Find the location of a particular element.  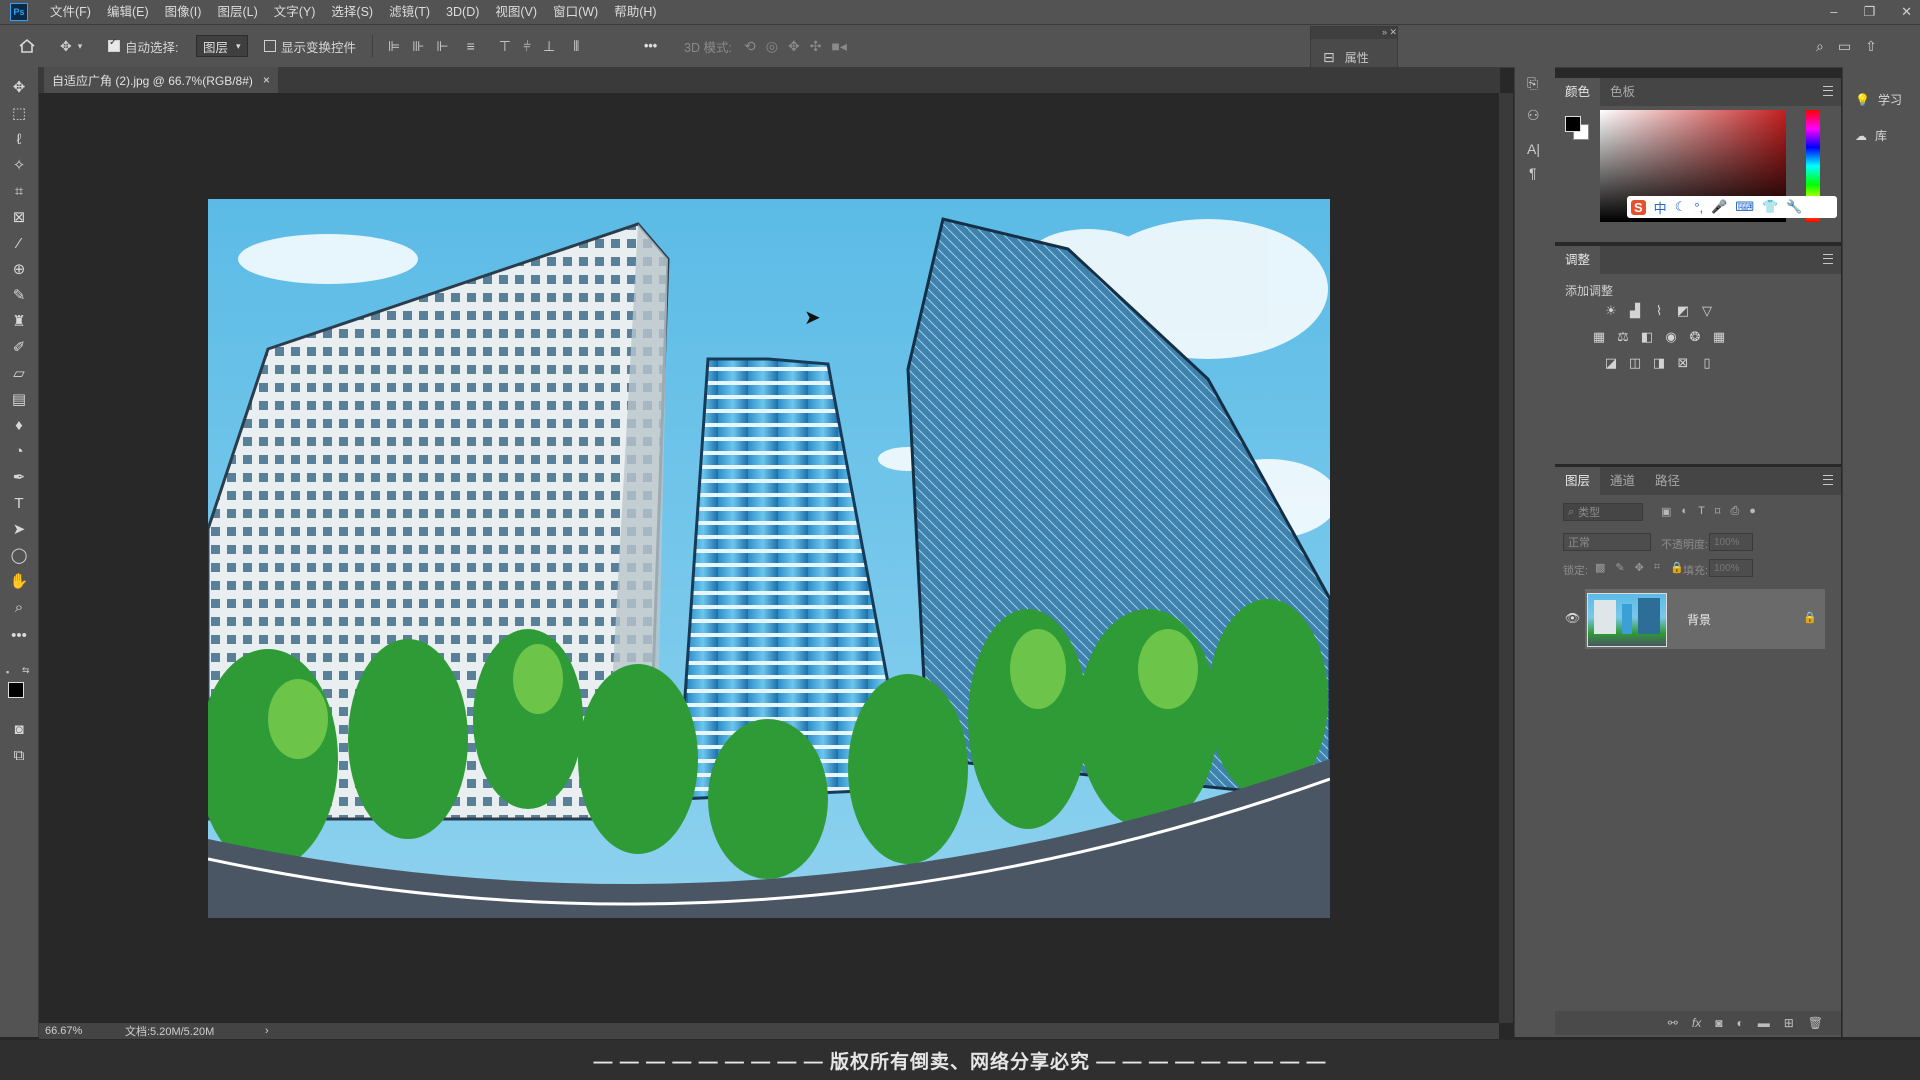

minimize-button: – is located at coordinates (1833, 12).